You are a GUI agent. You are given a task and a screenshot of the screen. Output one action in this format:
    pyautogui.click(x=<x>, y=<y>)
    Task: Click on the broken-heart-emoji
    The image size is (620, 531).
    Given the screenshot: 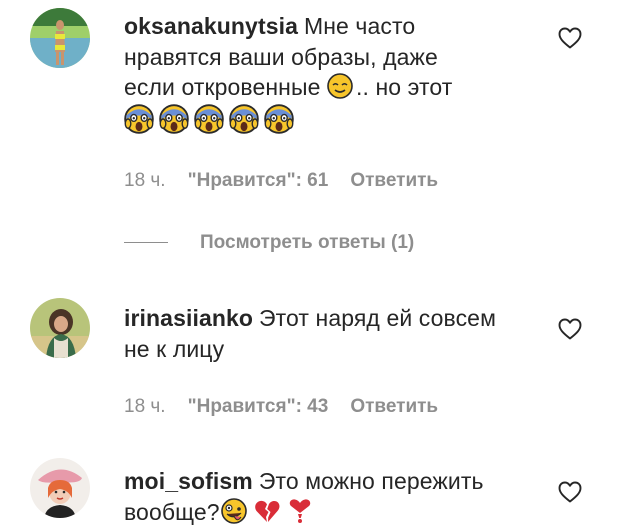 What is the action you would take?
    pyautogui.click(x=267, y=511)
    